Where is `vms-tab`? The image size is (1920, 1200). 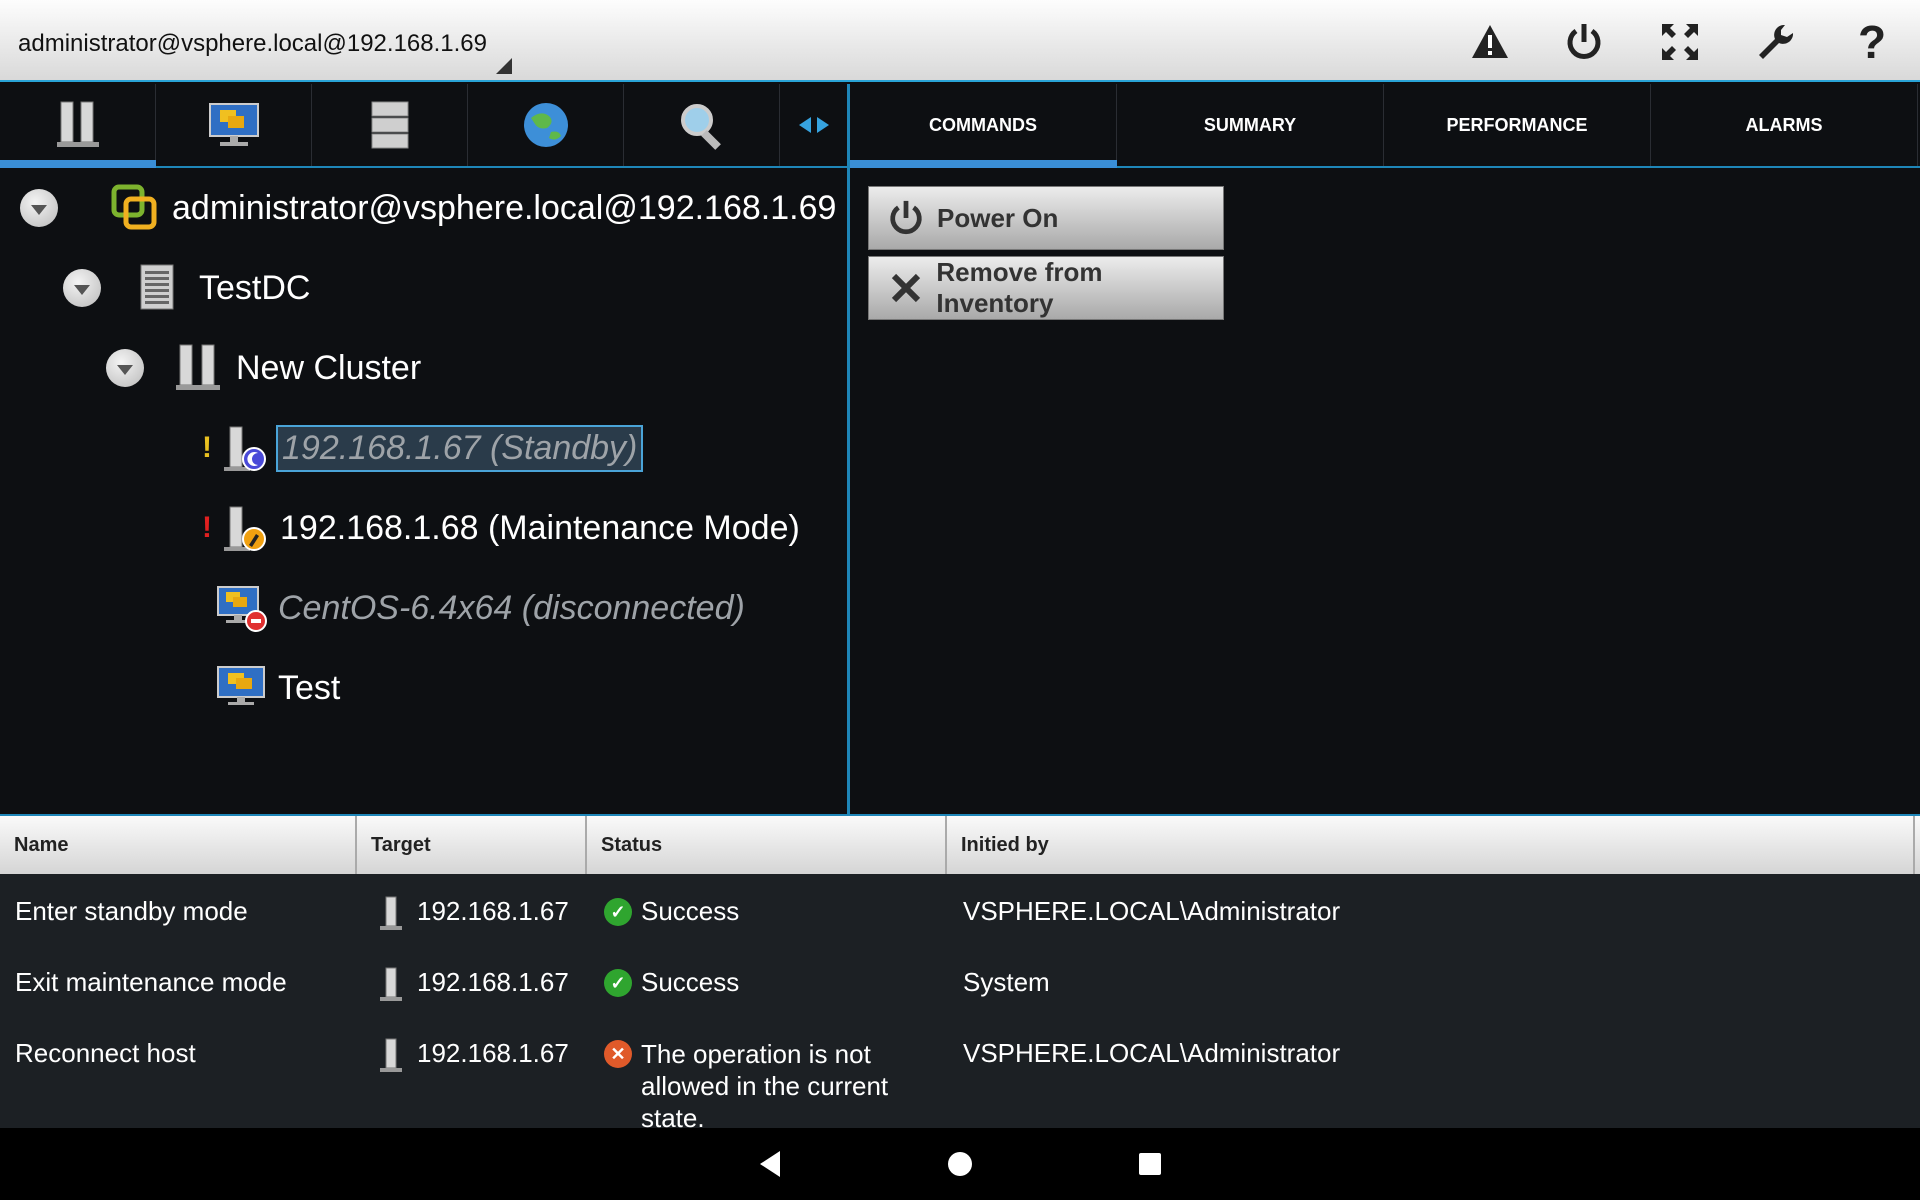
vms-tab is located at coordinates (234, 125).